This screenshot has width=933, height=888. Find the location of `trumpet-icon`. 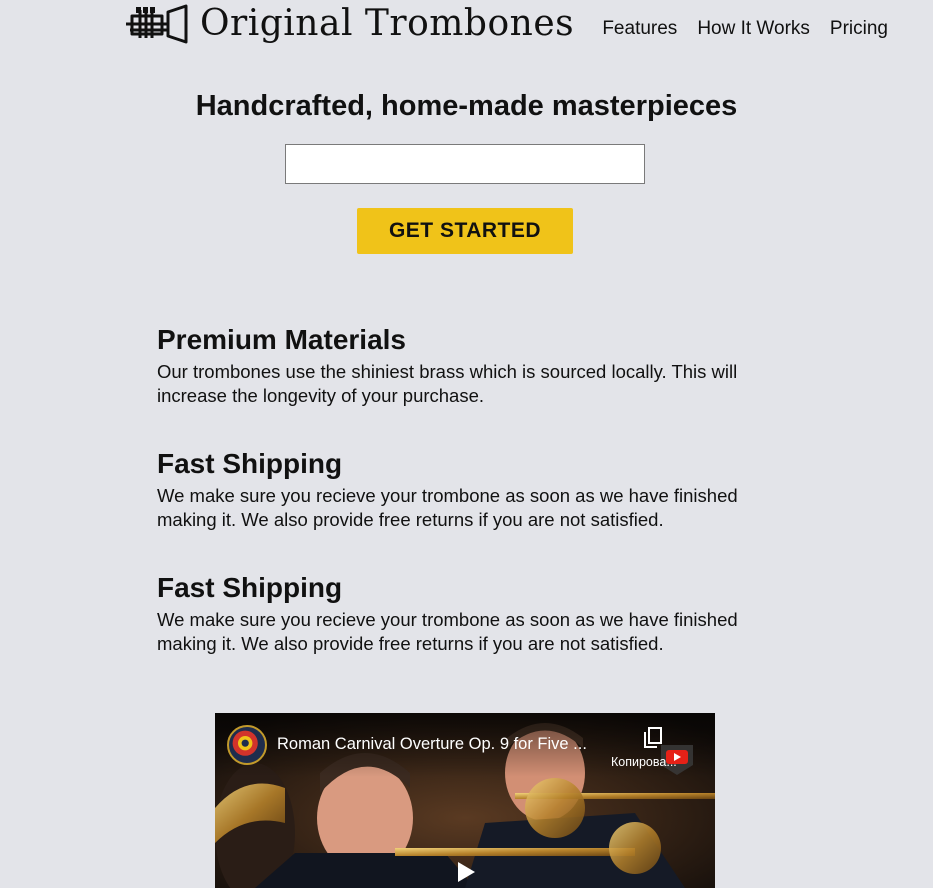

trumpet-icon is located at coordinates (157, 24).